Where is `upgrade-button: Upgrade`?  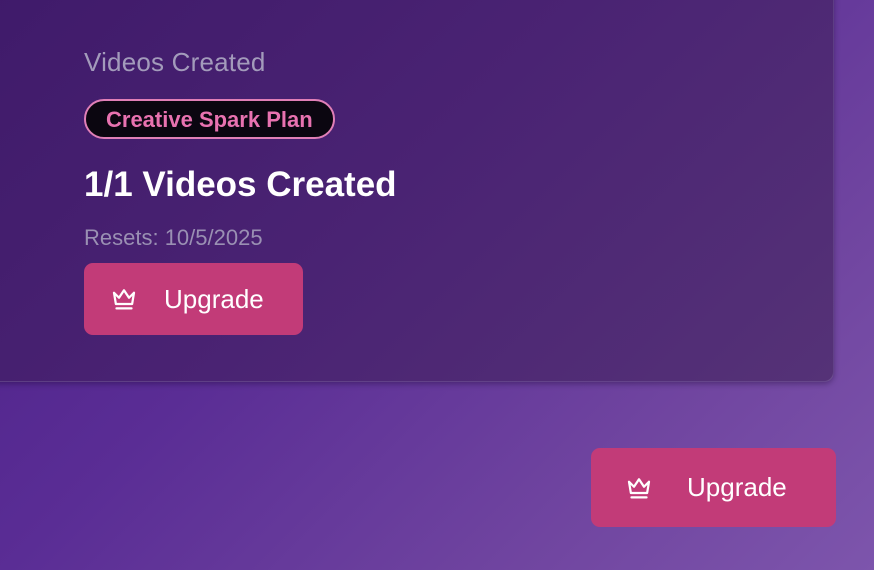 upgrade-button: Upgrade is located at coordinates (193, 299).